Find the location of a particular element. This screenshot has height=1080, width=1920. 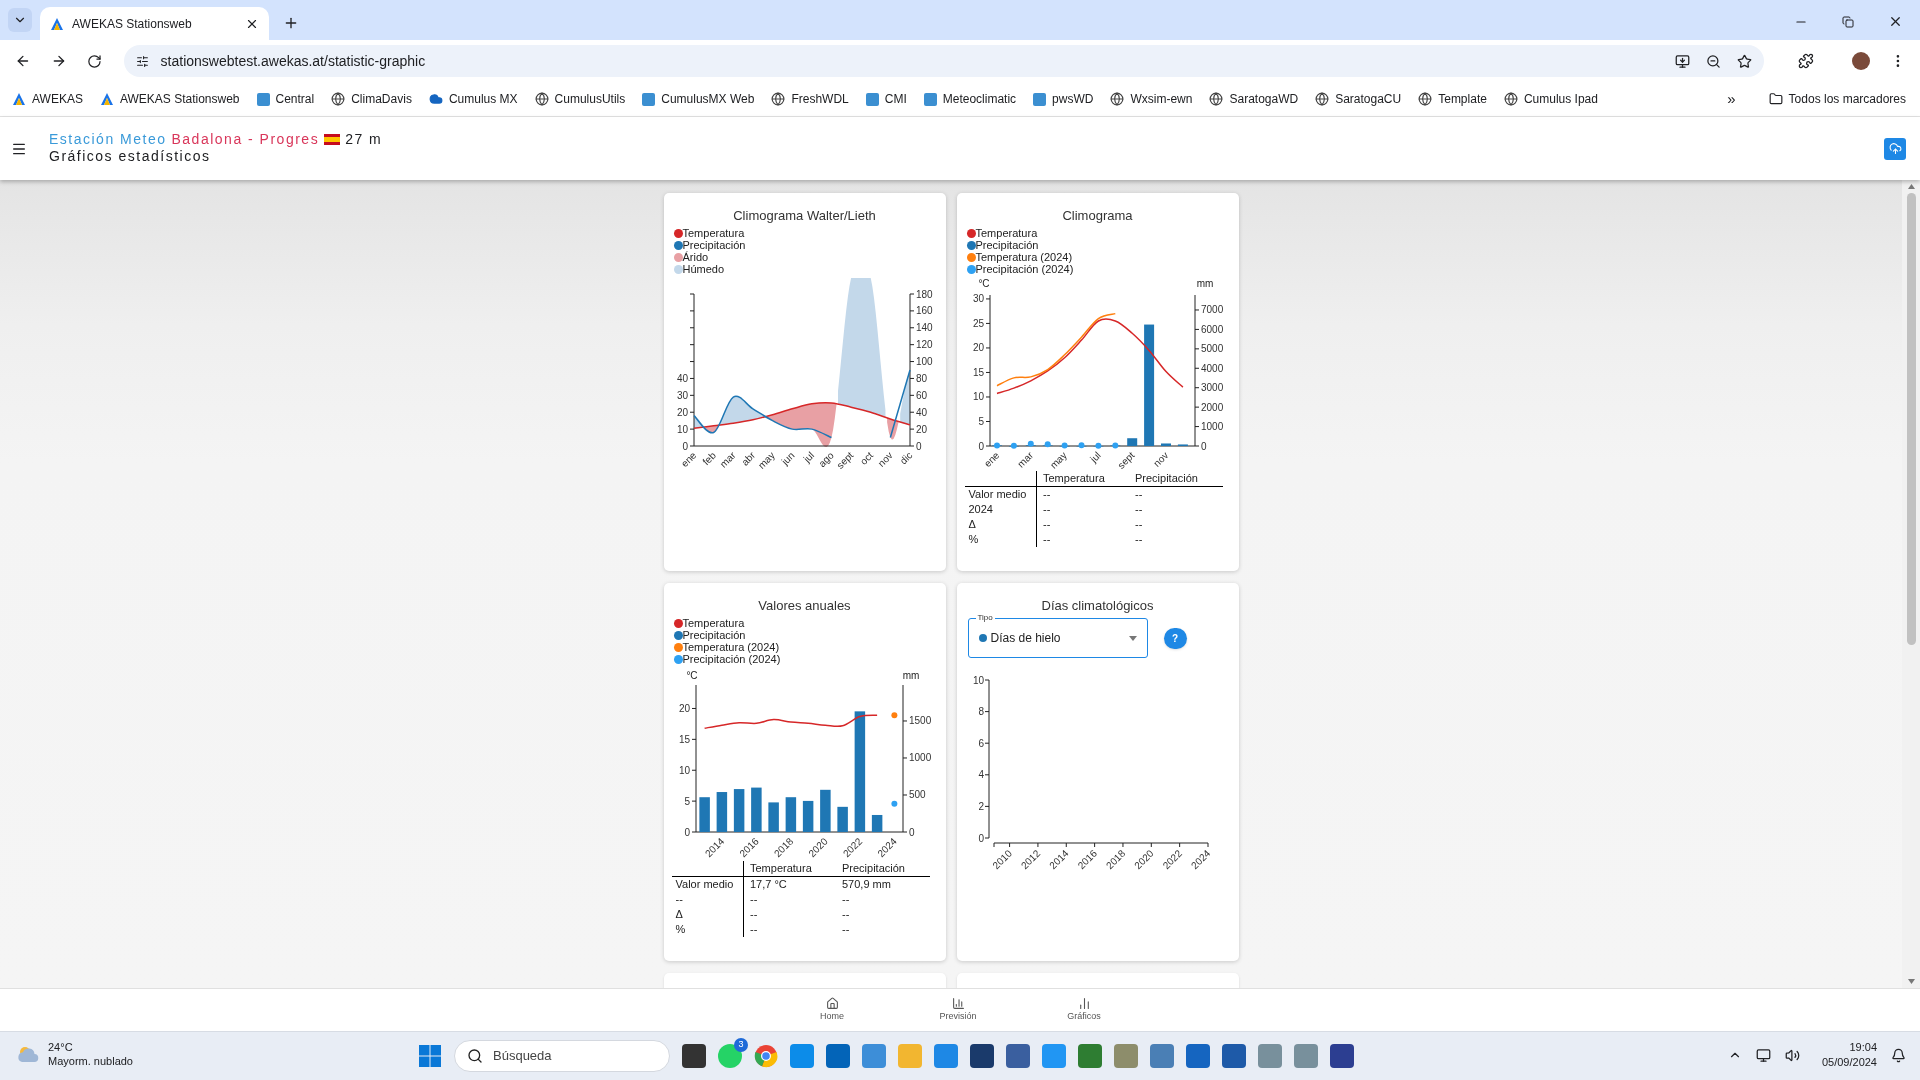

row-label: Valor medio is located at coordinates (997, 494).